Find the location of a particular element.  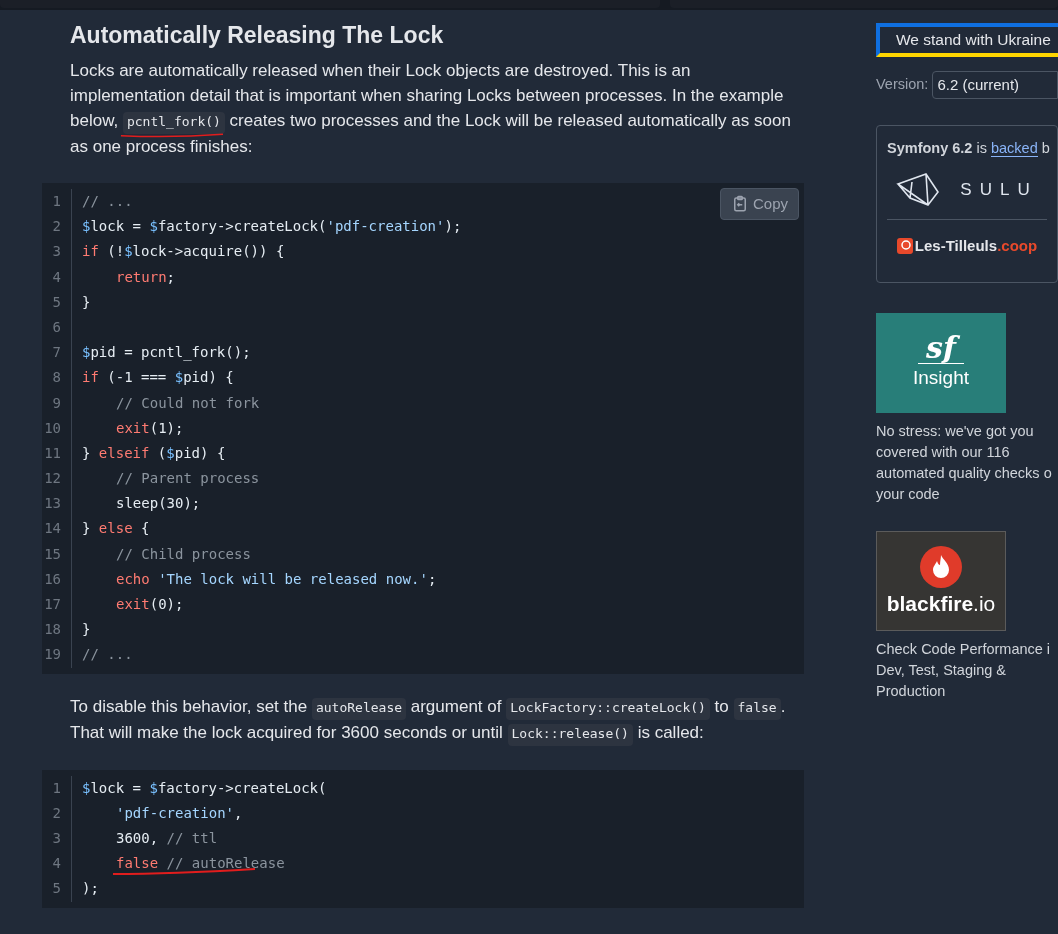

inline-code: LockFactory::createLock() is located at coordinates (608, 708).